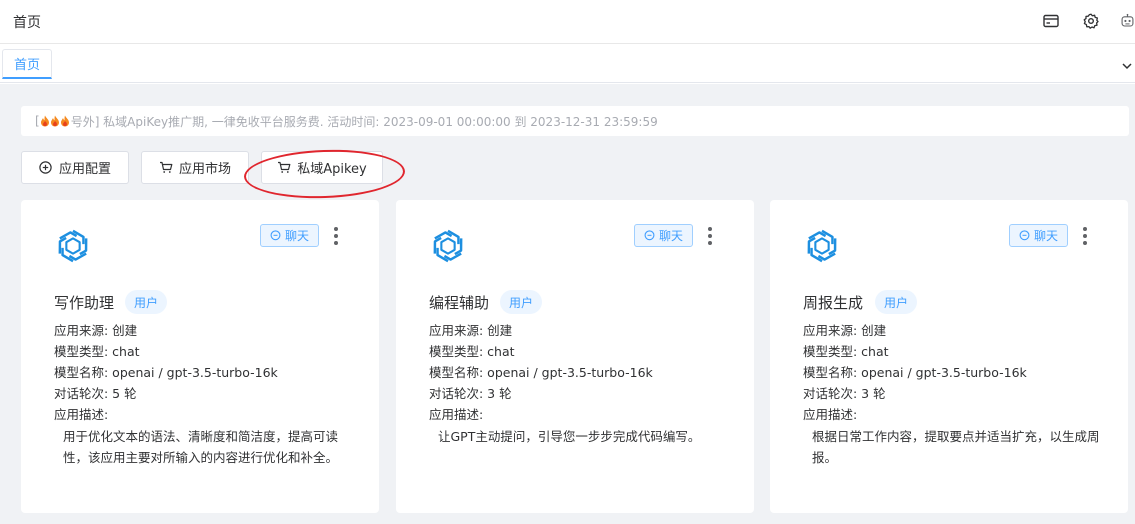 This screenshot has width=1135, height=524. I want to click on flame-icons, so click(55, 121).